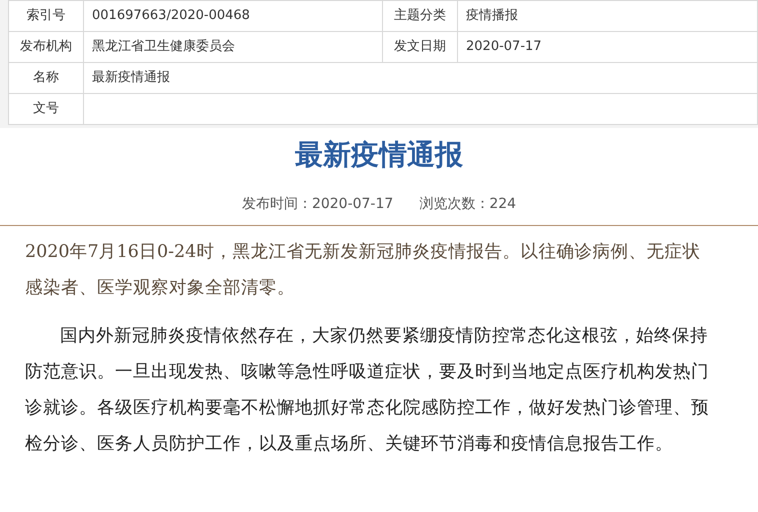  Describe the element at coordinates (233, 16) in the screenshot. I see `field-value: 001697663/2020-00468` at that location.